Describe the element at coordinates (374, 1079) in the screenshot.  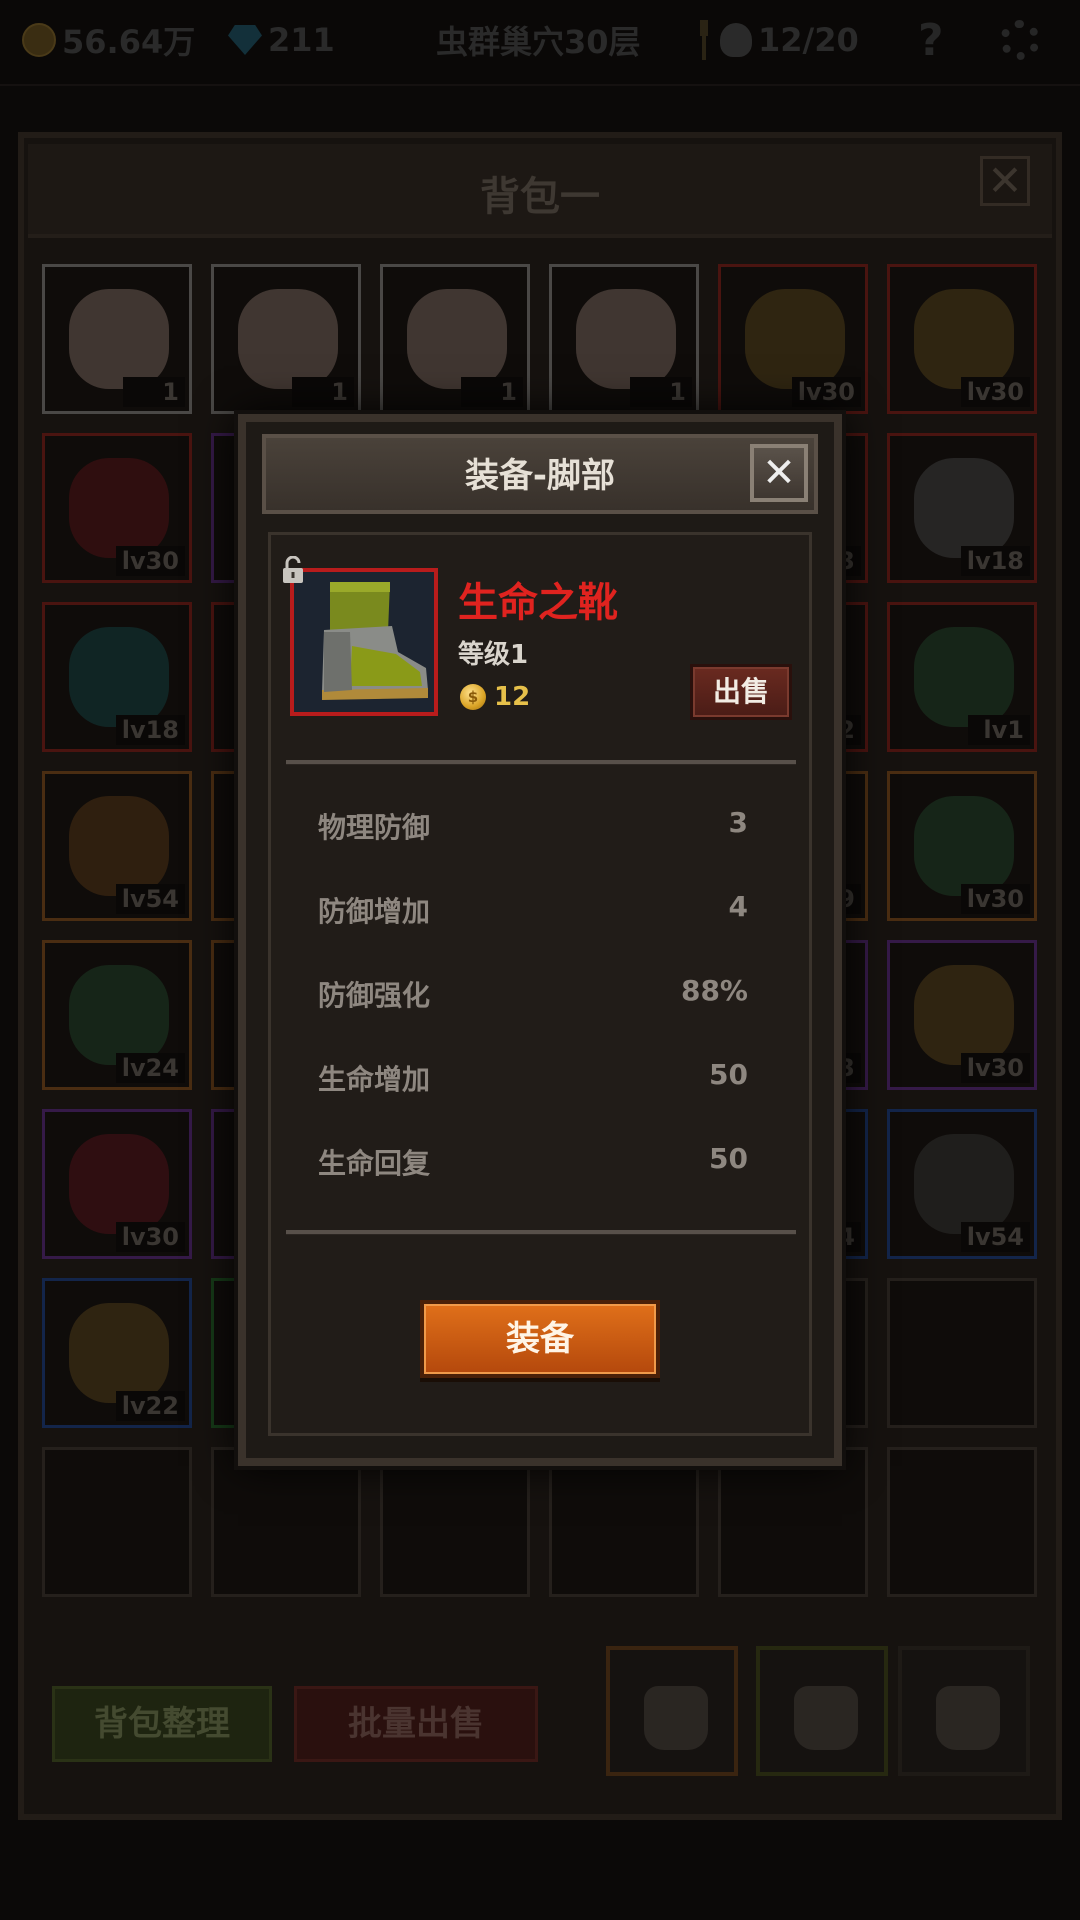
I see `stat-name: 生命增加` at that location.